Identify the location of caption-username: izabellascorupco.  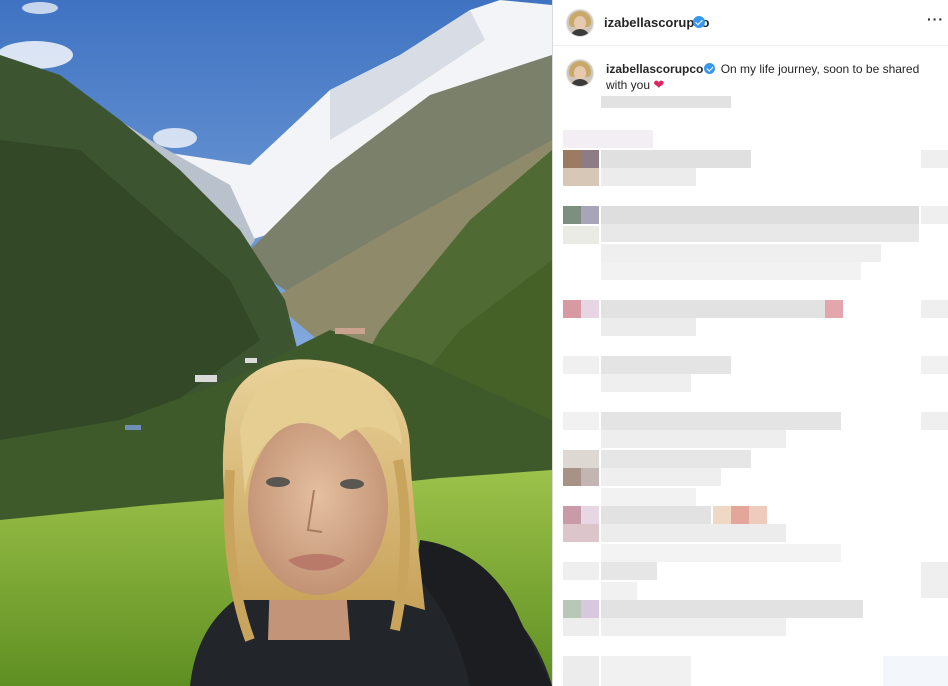
(654, 69).